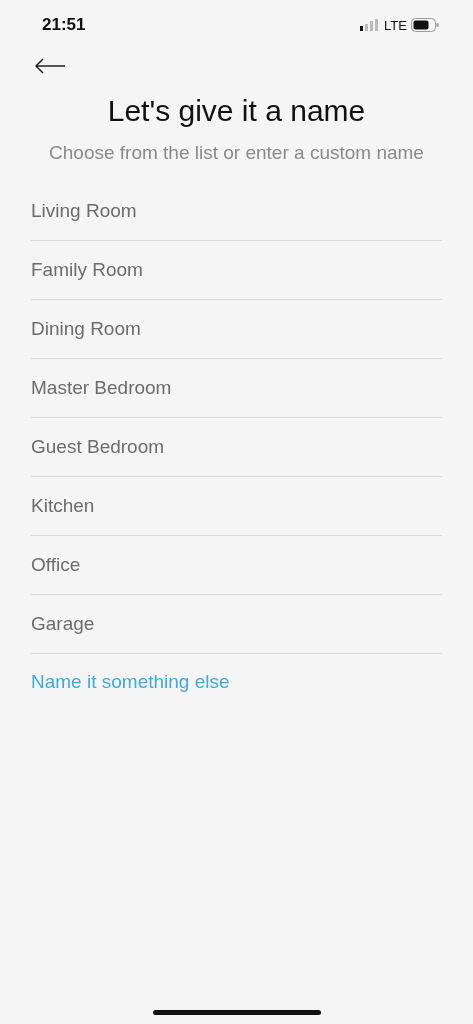 This screenshot has height=1024, width=473. Describe the element at coordinates (370, 25) in the screenshot. I see `signal-icon` at that location.